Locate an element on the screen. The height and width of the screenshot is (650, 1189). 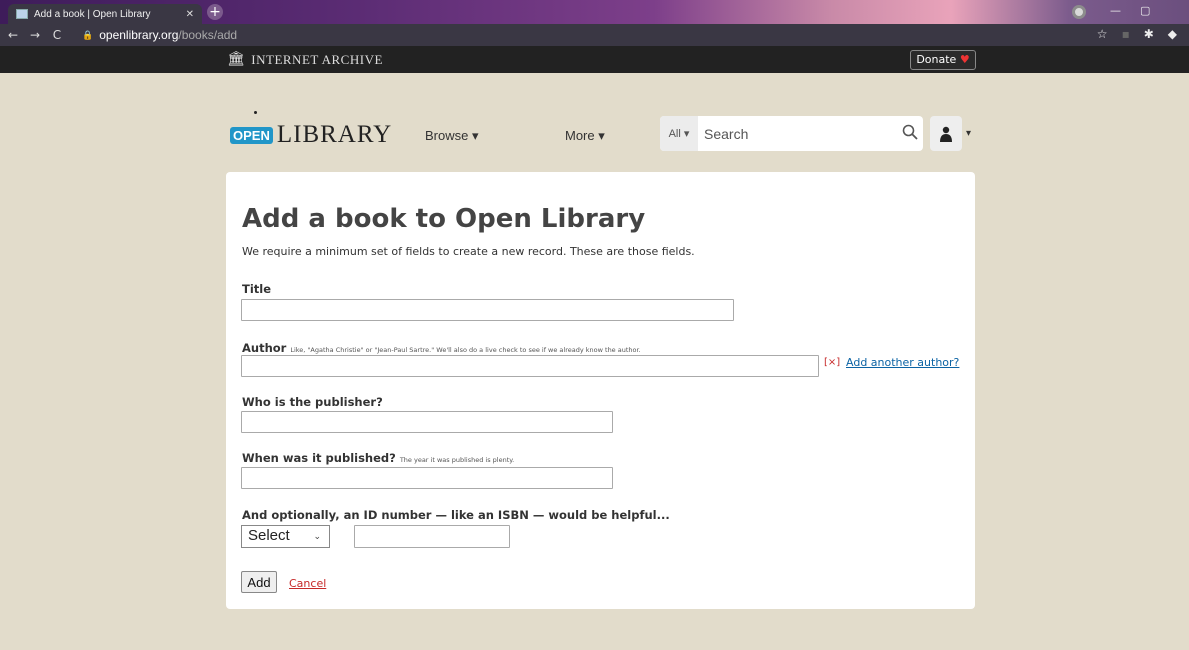
title-label: Title is located at coordinates (257, 289).